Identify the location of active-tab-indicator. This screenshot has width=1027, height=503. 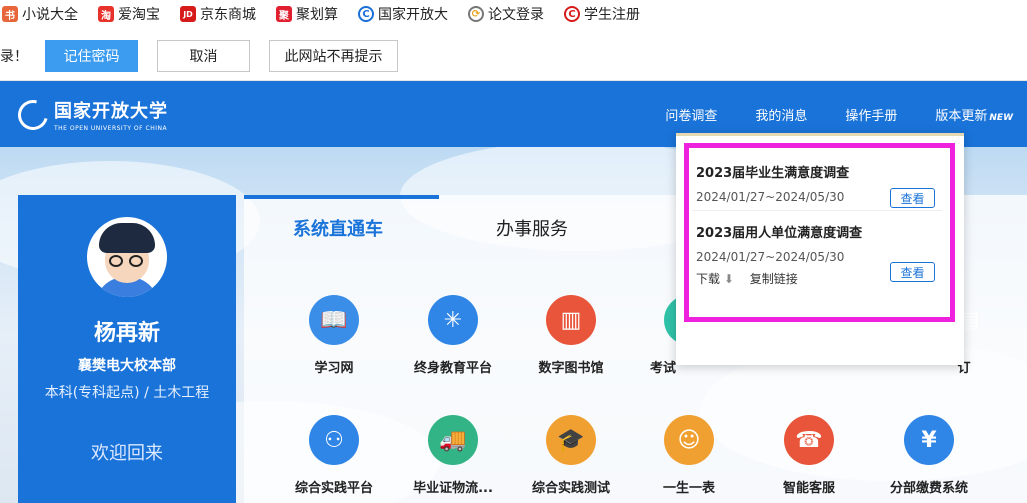
(341, 197).